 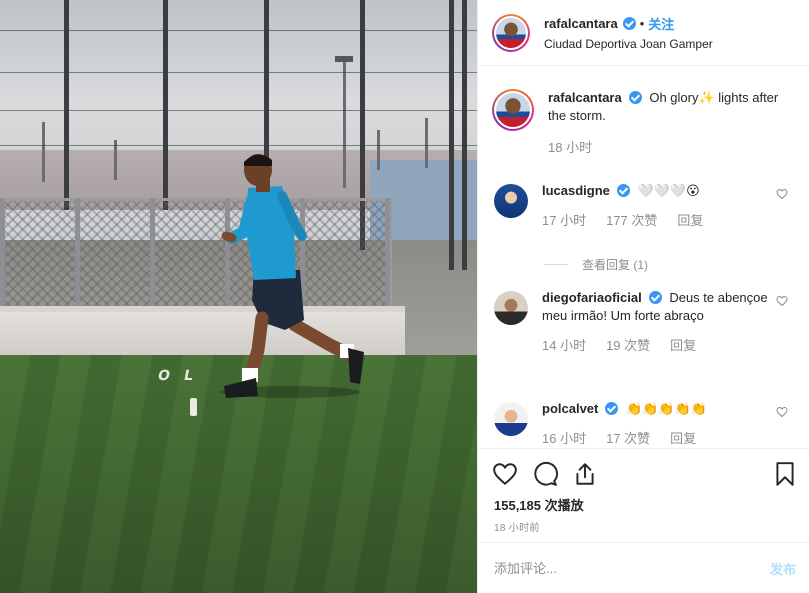 I want to click on location-link: Ciudad Deportiva Joan Gamper, so click(x=628, y=44).